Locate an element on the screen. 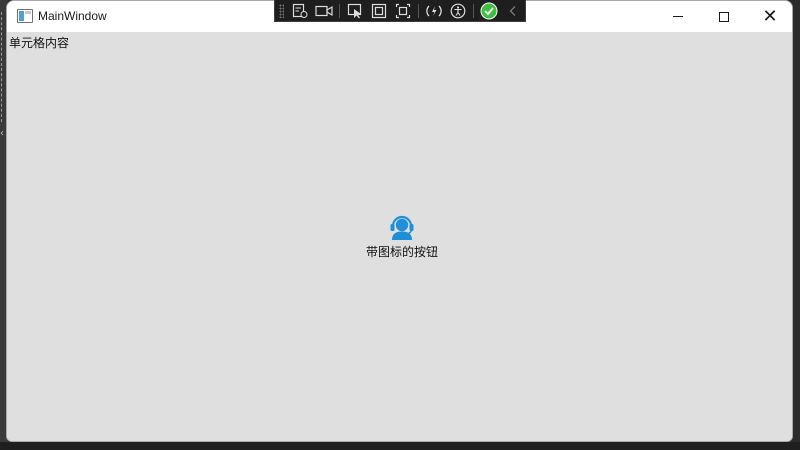 This screenshot has height=450, width=800. collapse-icon is located at coordinates (512, 10).